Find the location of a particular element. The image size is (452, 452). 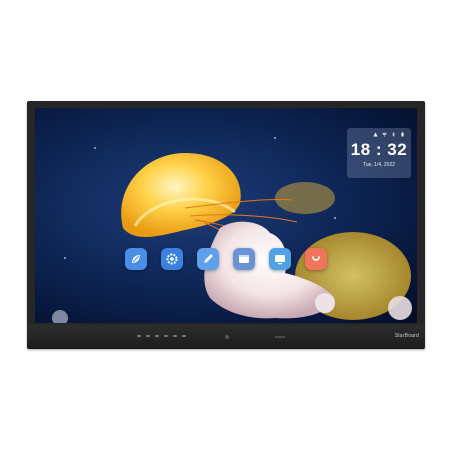

settings-app-button is located at coordinates (172, 259).